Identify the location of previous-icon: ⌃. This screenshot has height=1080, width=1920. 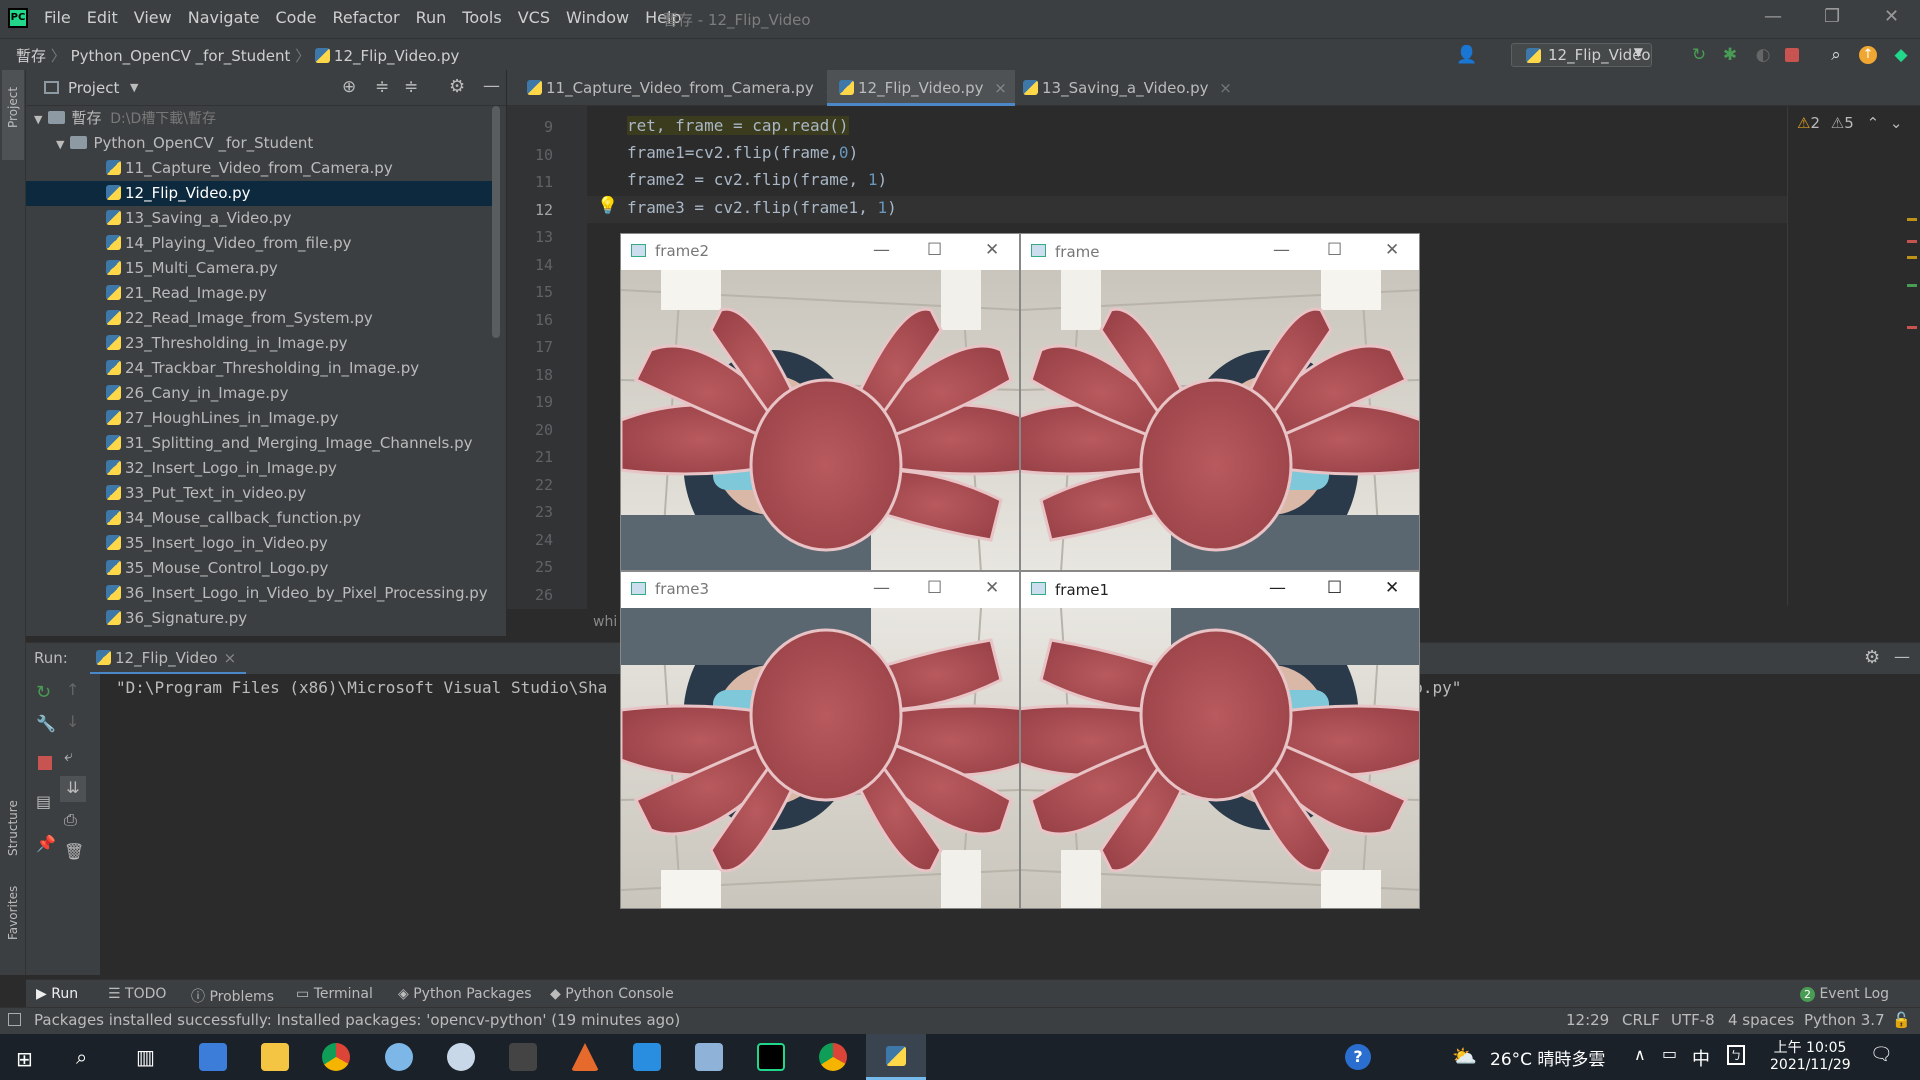
(1873, 123).